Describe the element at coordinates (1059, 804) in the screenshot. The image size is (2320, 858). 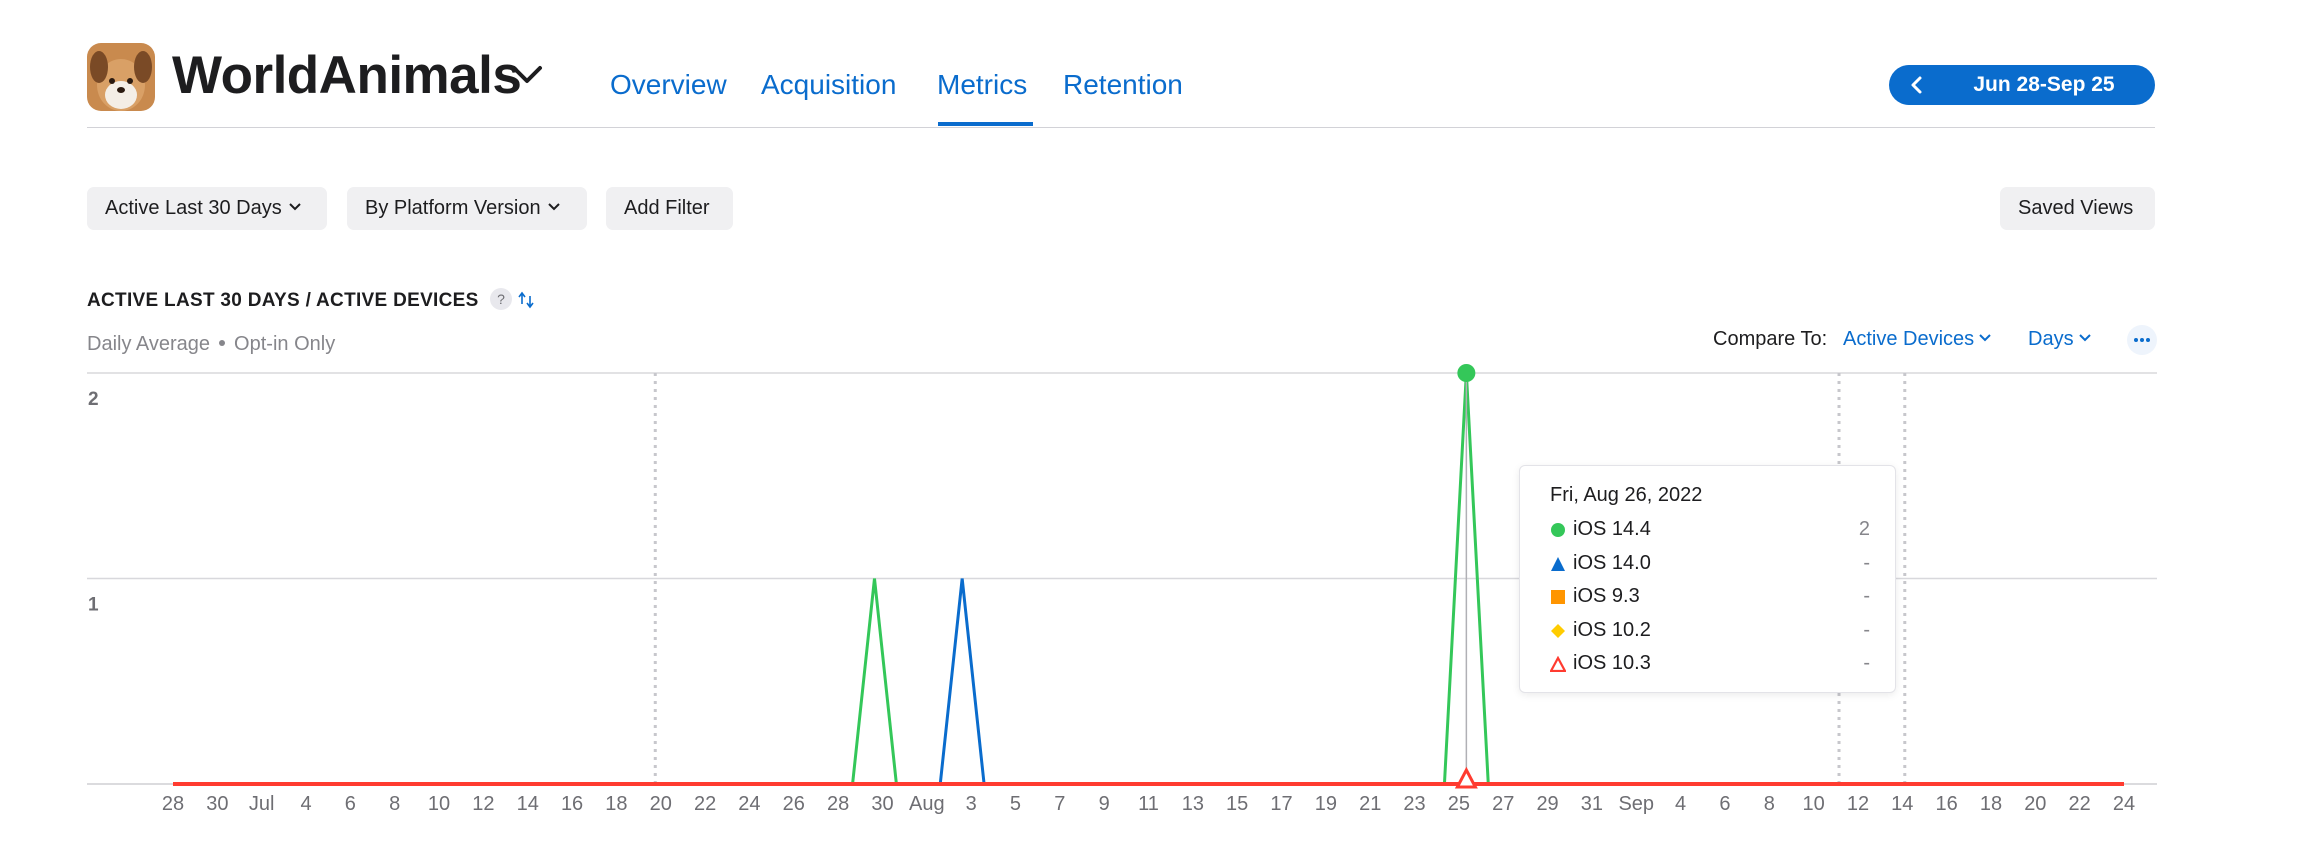
I see `x-tick-label: 7` at that location.